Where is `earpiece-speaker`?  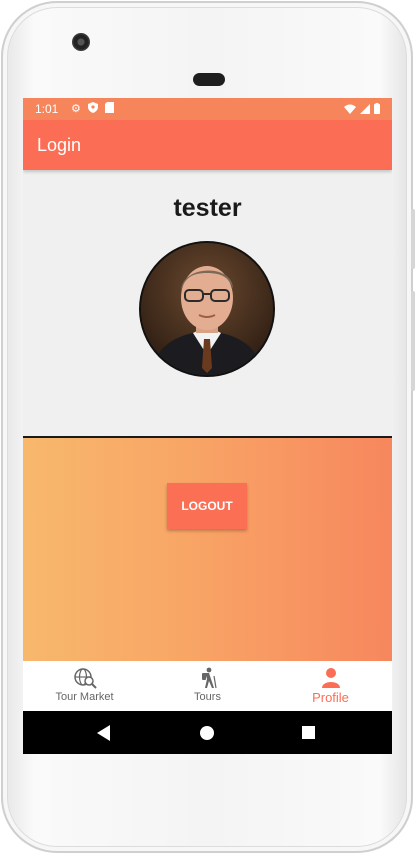
earpiece-speaker is located at coordinates (209, 79).